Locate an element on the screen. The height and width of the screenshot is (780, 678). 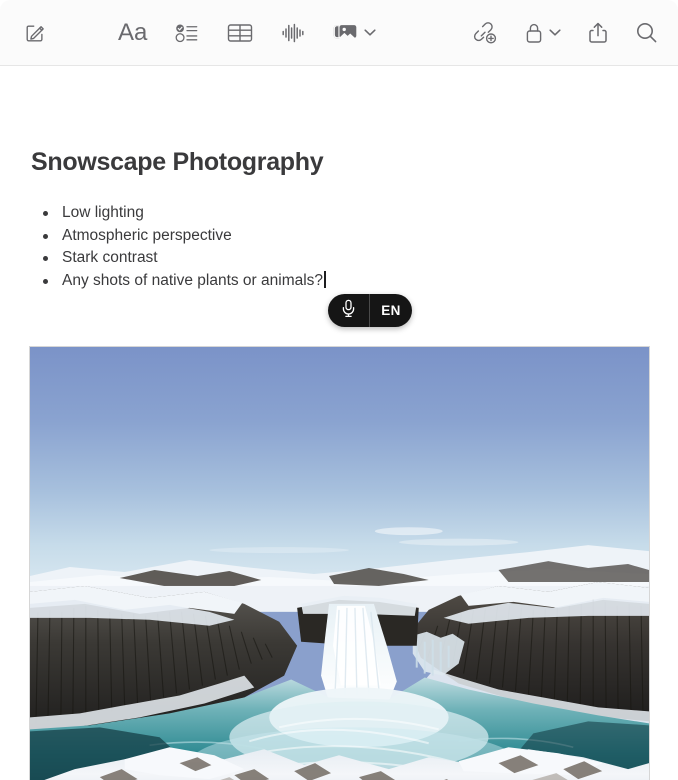
list-item: Low lighting is located at coordinates (250, 213).